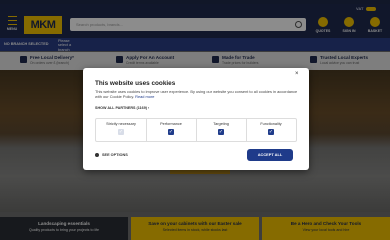 The image size is (390, 240). What do you see at coordinates (97, 155) in the screenshot?
I see `gear-icon` at bounding box center [97, 155].